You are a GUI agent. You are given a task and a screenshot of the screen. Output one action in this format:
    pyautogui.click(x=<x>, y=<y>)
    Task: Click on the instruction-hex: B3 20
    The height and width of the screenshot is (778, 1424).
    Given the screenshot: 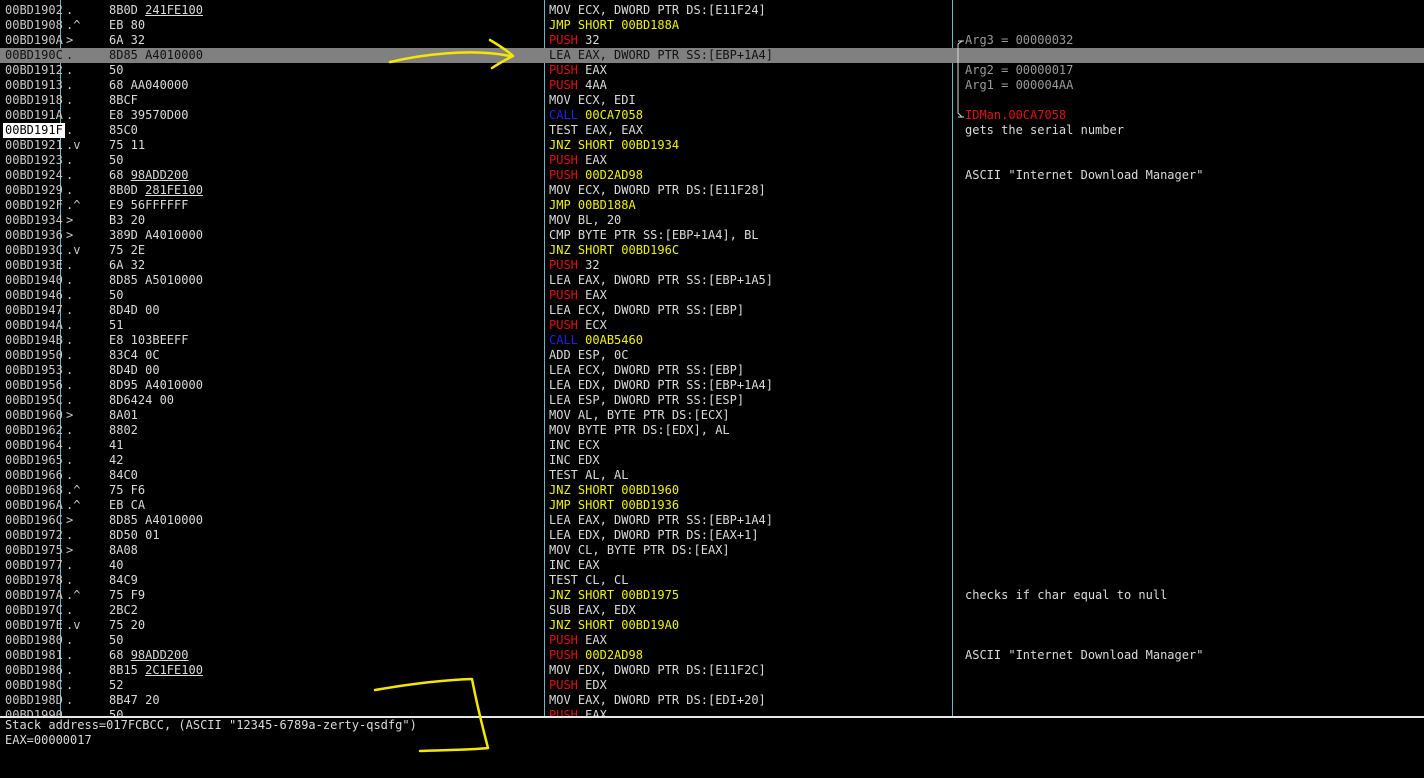 What is the action you would take?
    pyautogui.click(x=127, y=220)
    